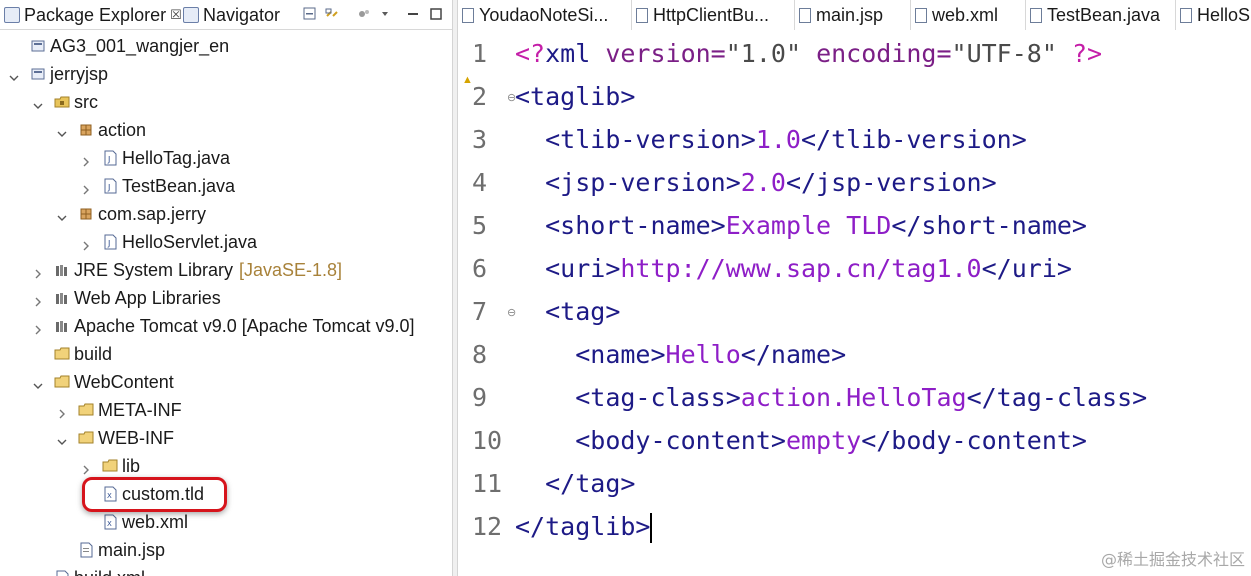 This screenshot has height=576, width=1251. I want to click on line-number: 4, so click(480, 182).